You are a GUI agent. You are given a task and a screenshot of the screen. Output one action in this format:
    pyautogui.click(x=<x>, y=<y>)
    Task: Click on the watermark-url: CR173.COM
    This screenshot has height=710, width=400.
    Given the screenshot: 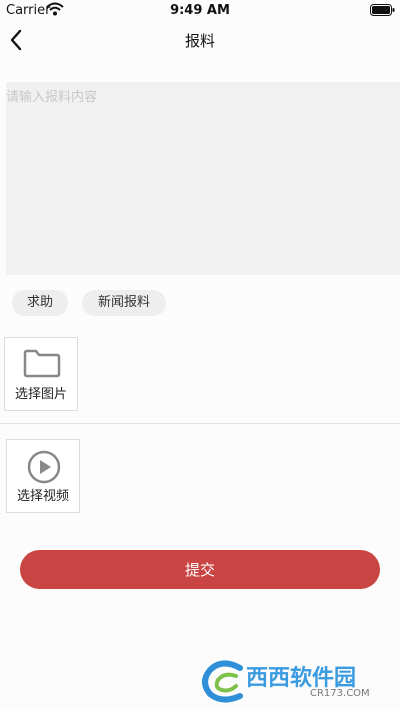 What is the action you would take?
    pyautogui.click(x=340, y=693)
    